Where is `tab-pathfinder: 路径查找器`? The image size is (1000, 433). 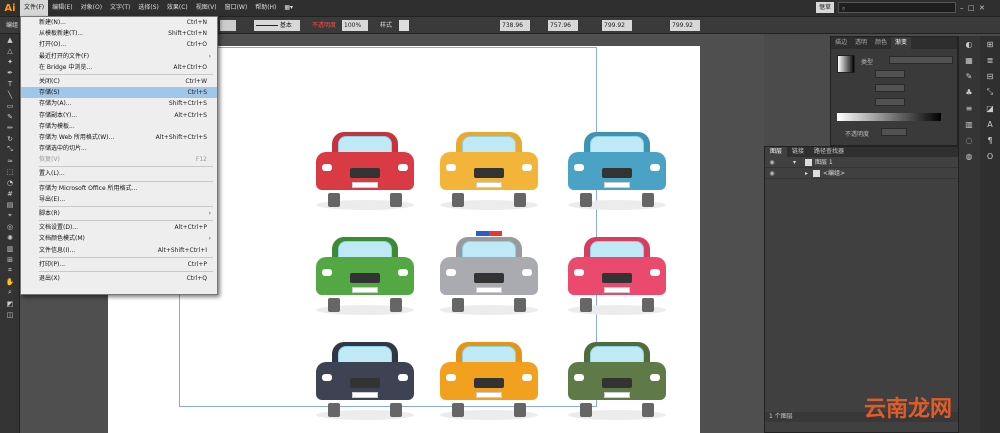 tab-pathfinder: 路径查找器 is located at coordinates (829, 152).